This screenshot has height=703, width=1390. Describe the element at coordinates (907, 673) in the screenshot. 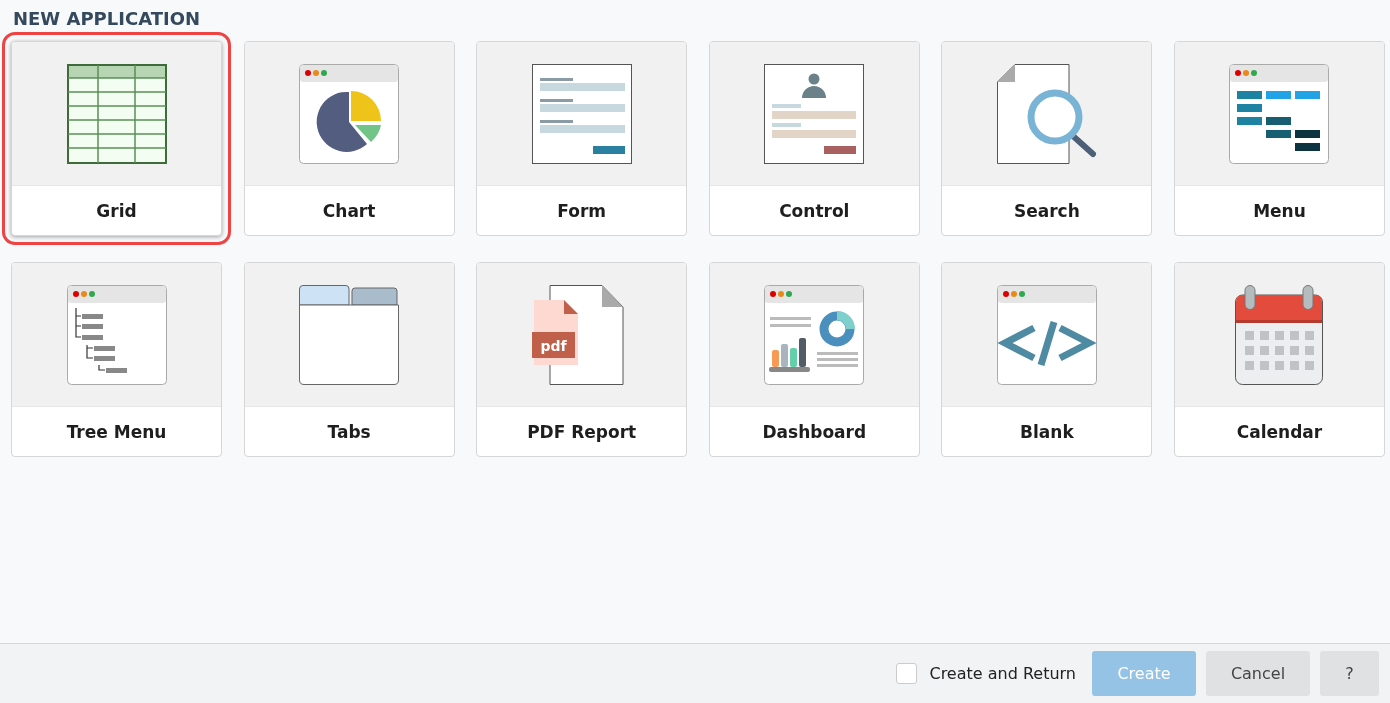

I see `checkbox` at that location.